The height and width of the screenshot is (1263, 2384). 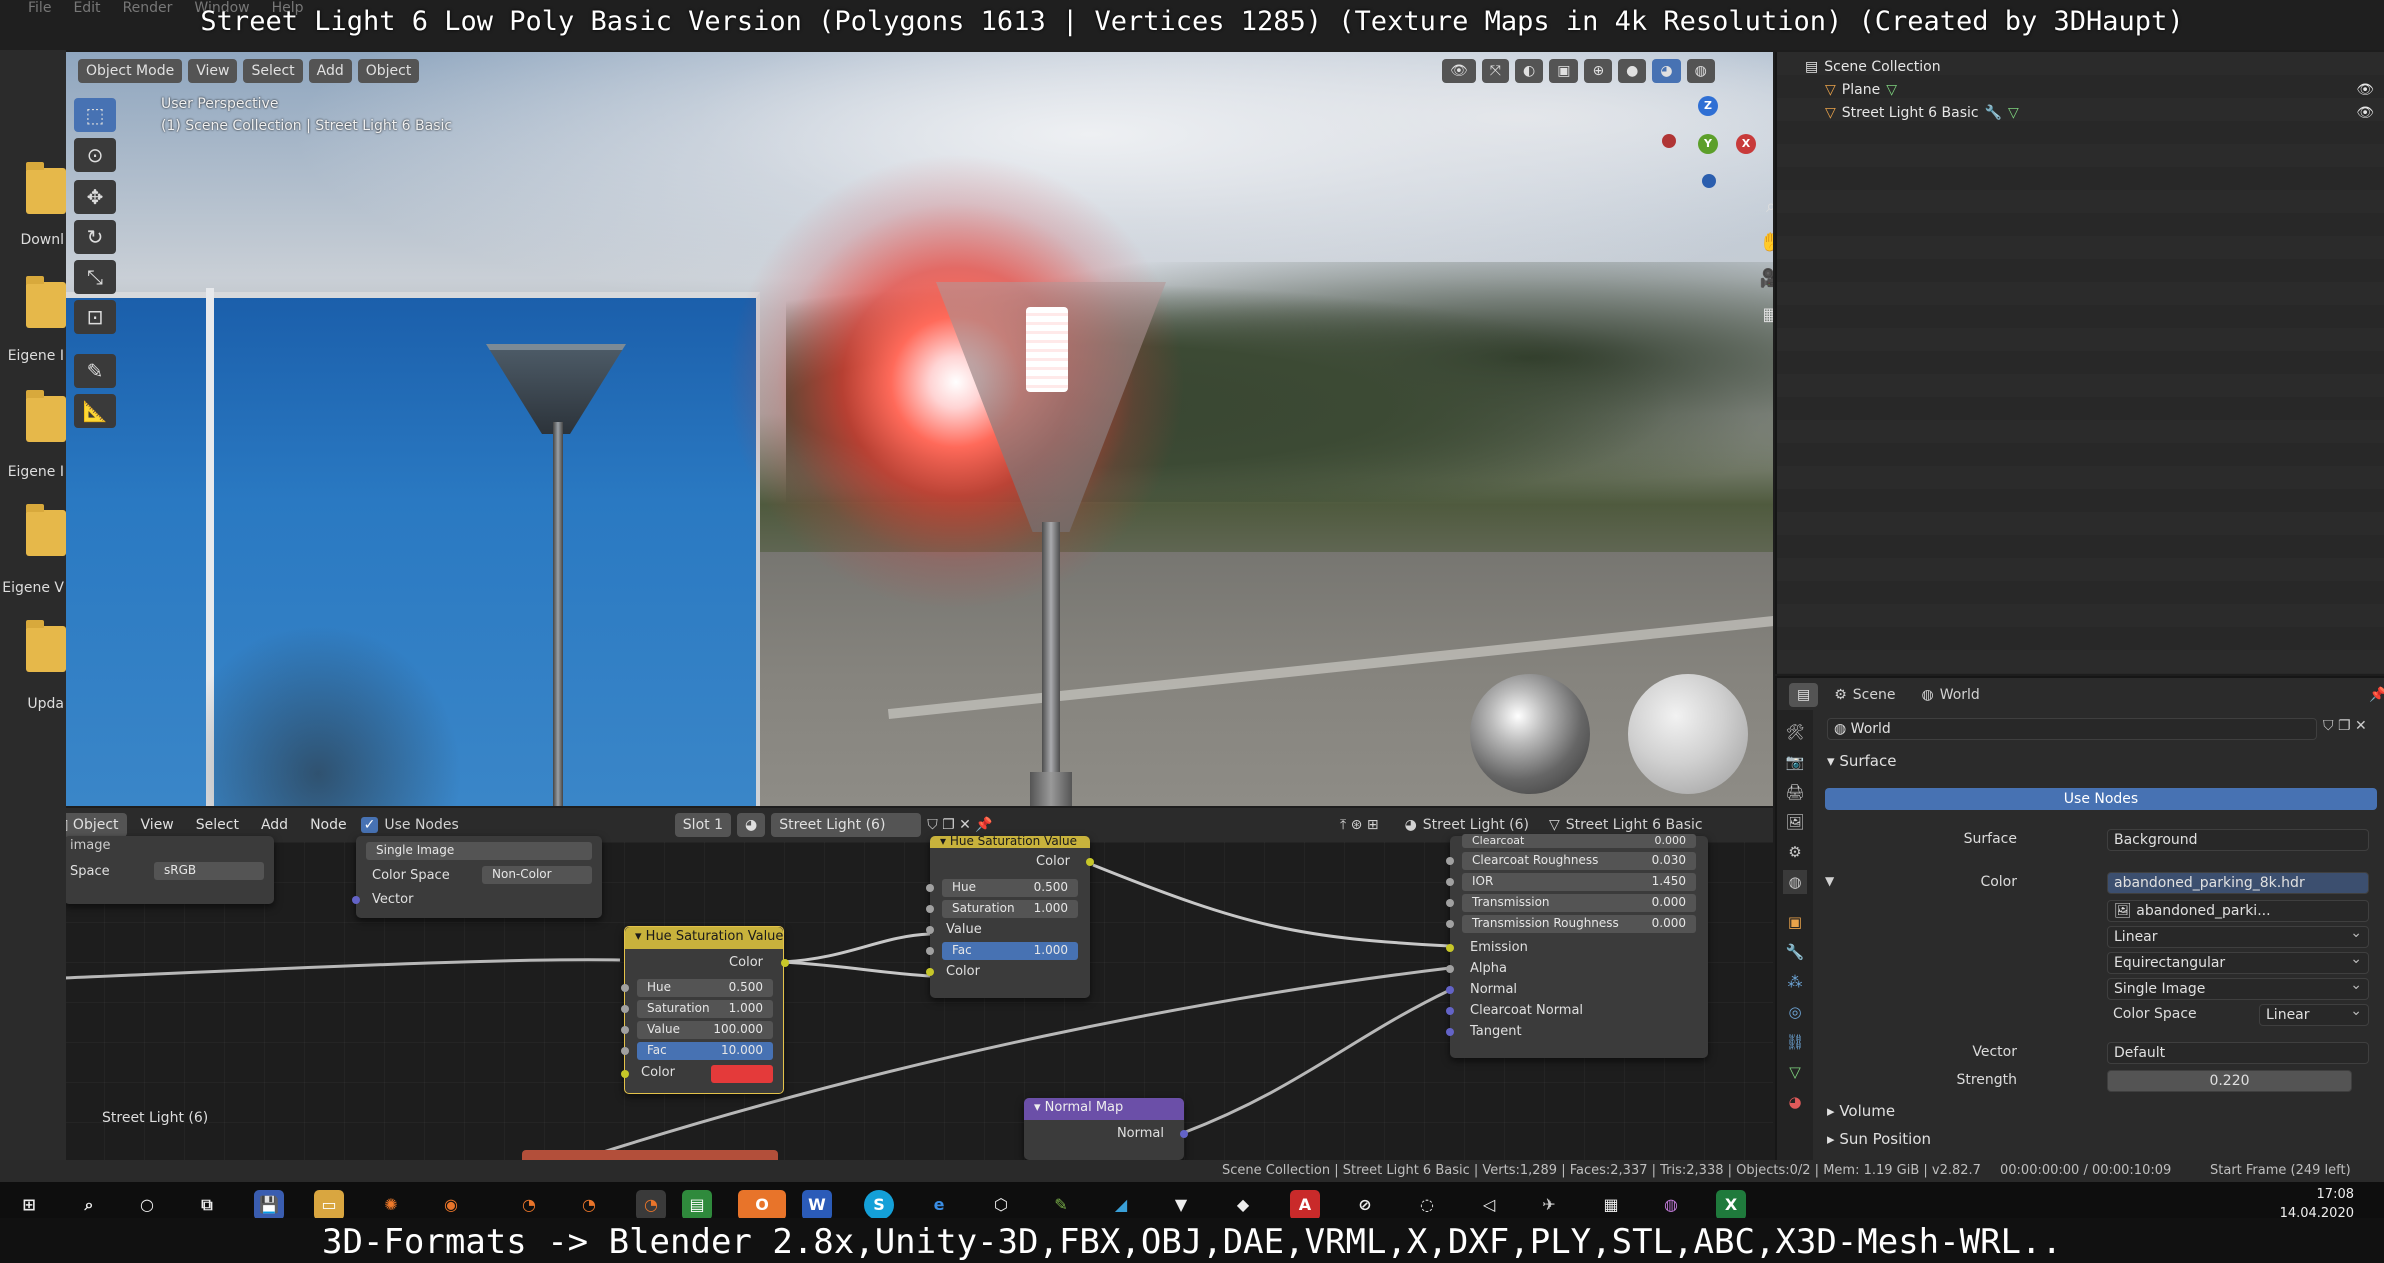 I want to click on measure-icon: 📐, so click(x=95, y=411).